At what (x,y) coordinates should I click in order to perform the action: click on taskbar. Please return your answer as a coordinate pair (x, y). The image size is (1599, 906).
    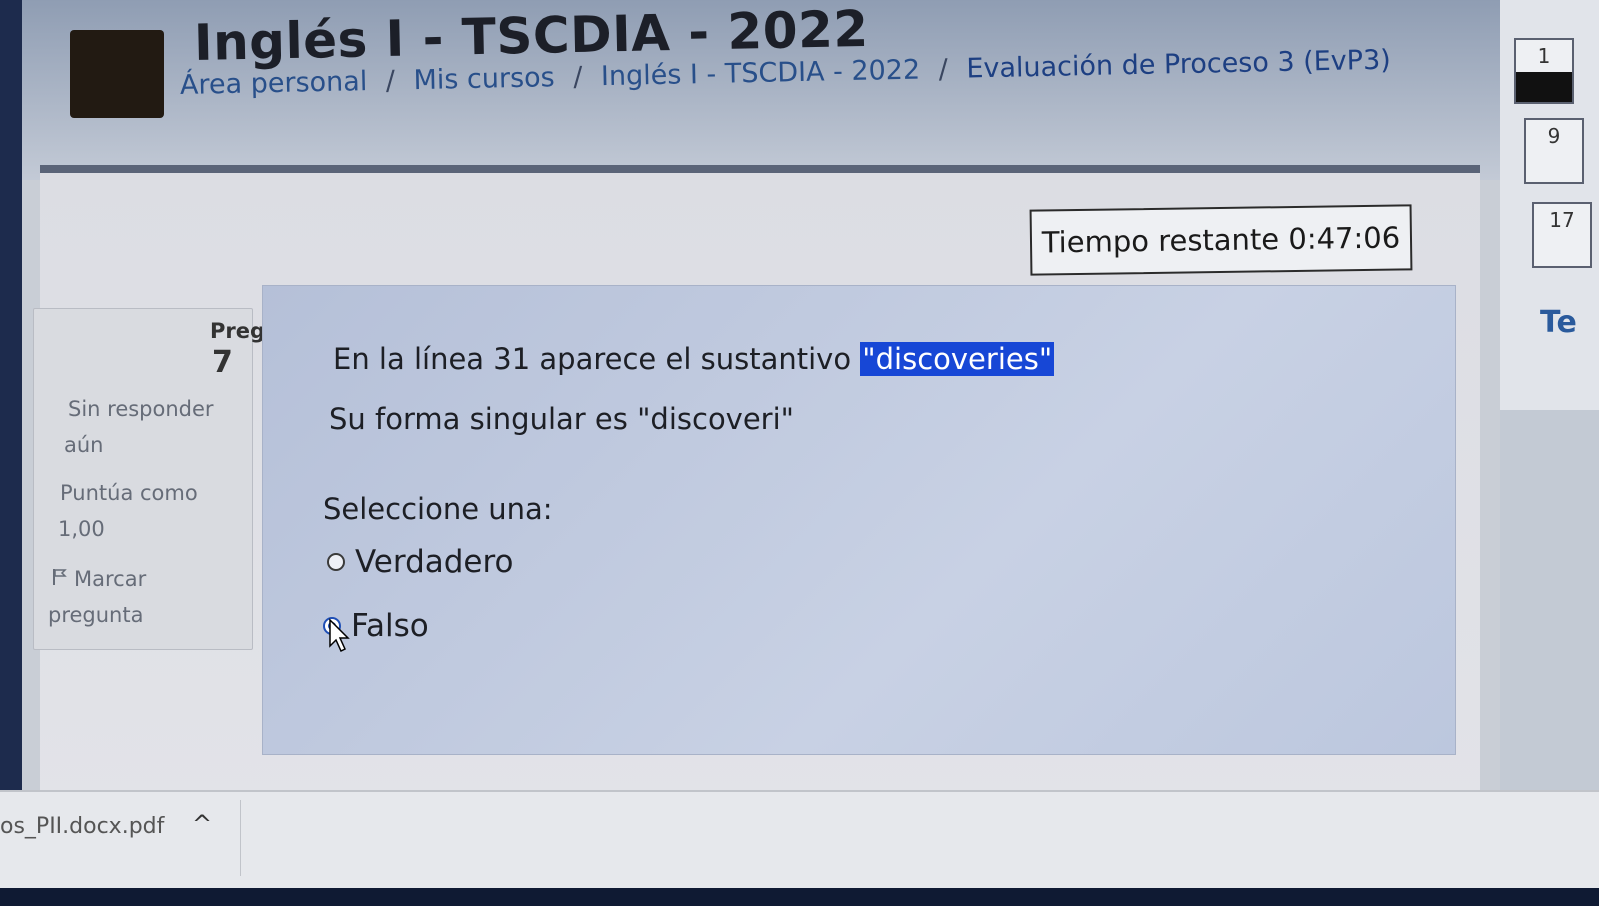
    Looking at the image, I should click on (799, 897).